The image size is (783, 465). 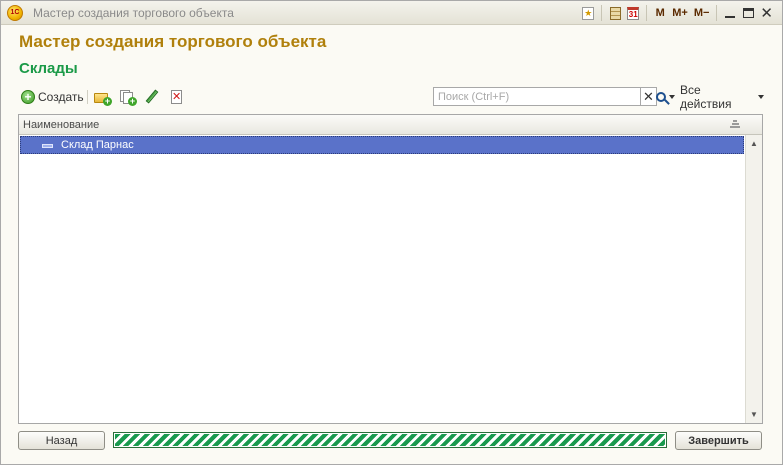 I want to click on maximize-icon, so click(x=748, y=13).